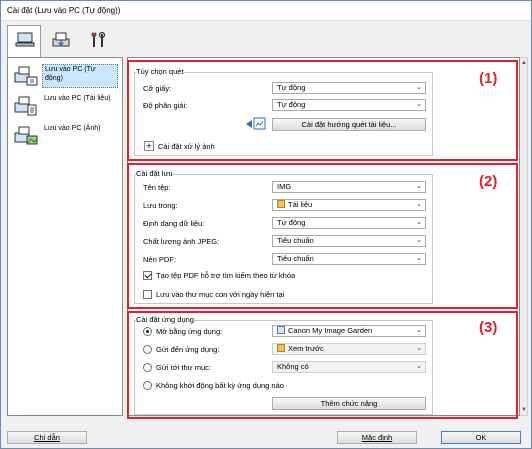 The height and width of the screenshot is (449, 532). Describe the element at coordinates (524, 410) in the screenshot. I see `scroll-down-icon: ▼` at that location.